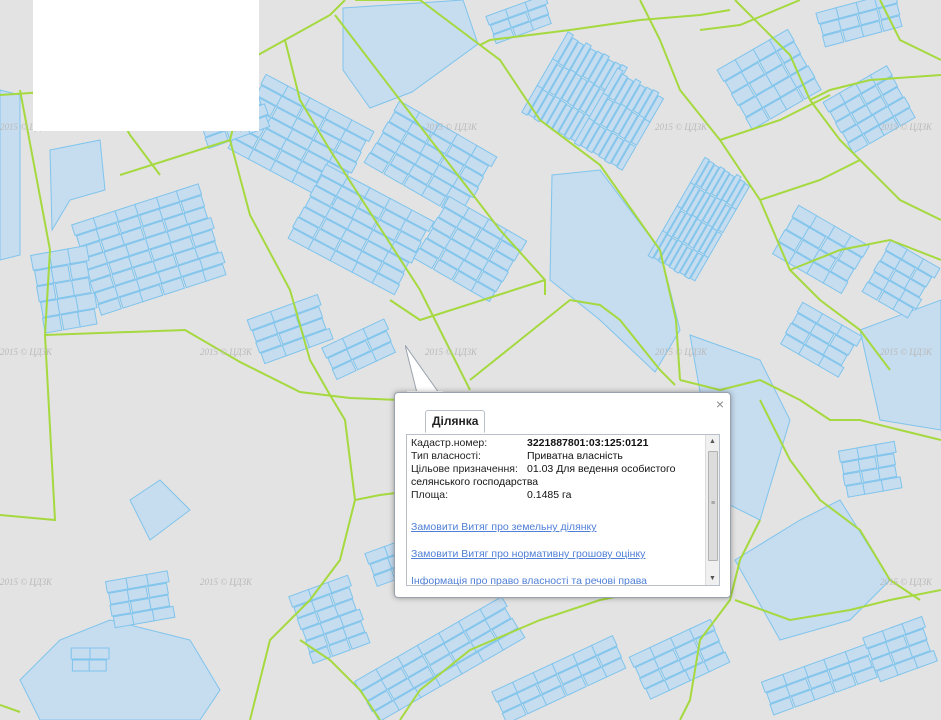  What do you see at coordinates (588, 443) in the screenshot?
I see `field-value: 3221887801:03:125:0121` at bounding box center [588, 443].